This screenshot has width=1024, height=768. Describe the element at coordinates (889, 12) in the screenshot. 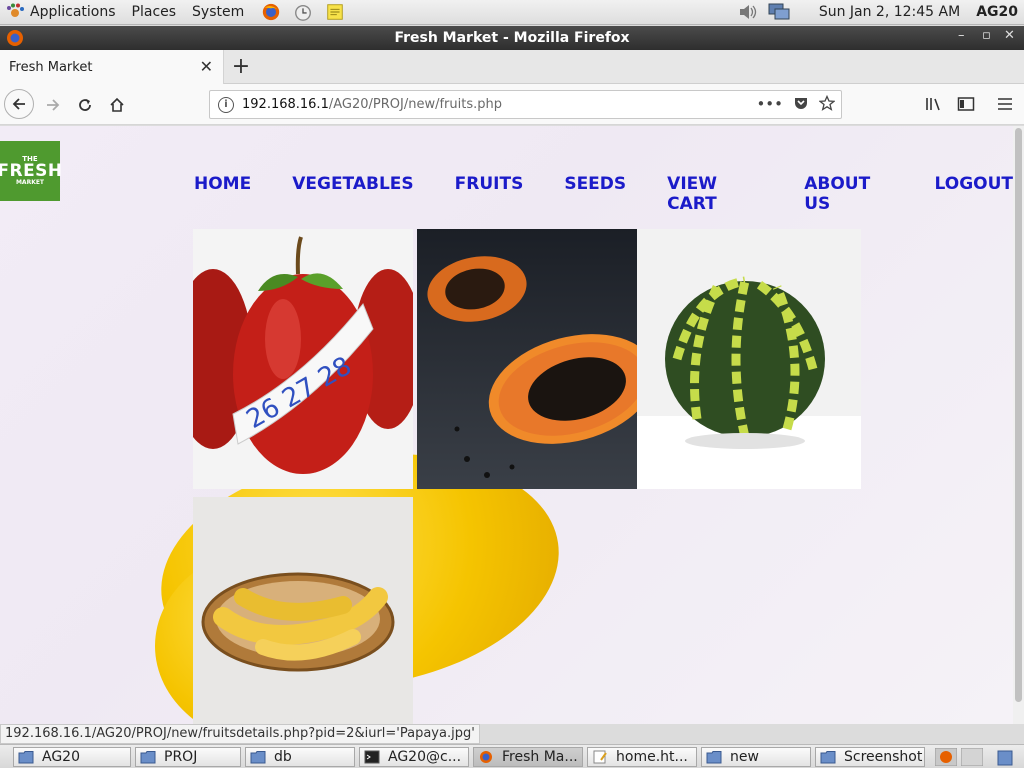

I see `panel-clock: Sun Jan 2, 12:45 AM` at that location.